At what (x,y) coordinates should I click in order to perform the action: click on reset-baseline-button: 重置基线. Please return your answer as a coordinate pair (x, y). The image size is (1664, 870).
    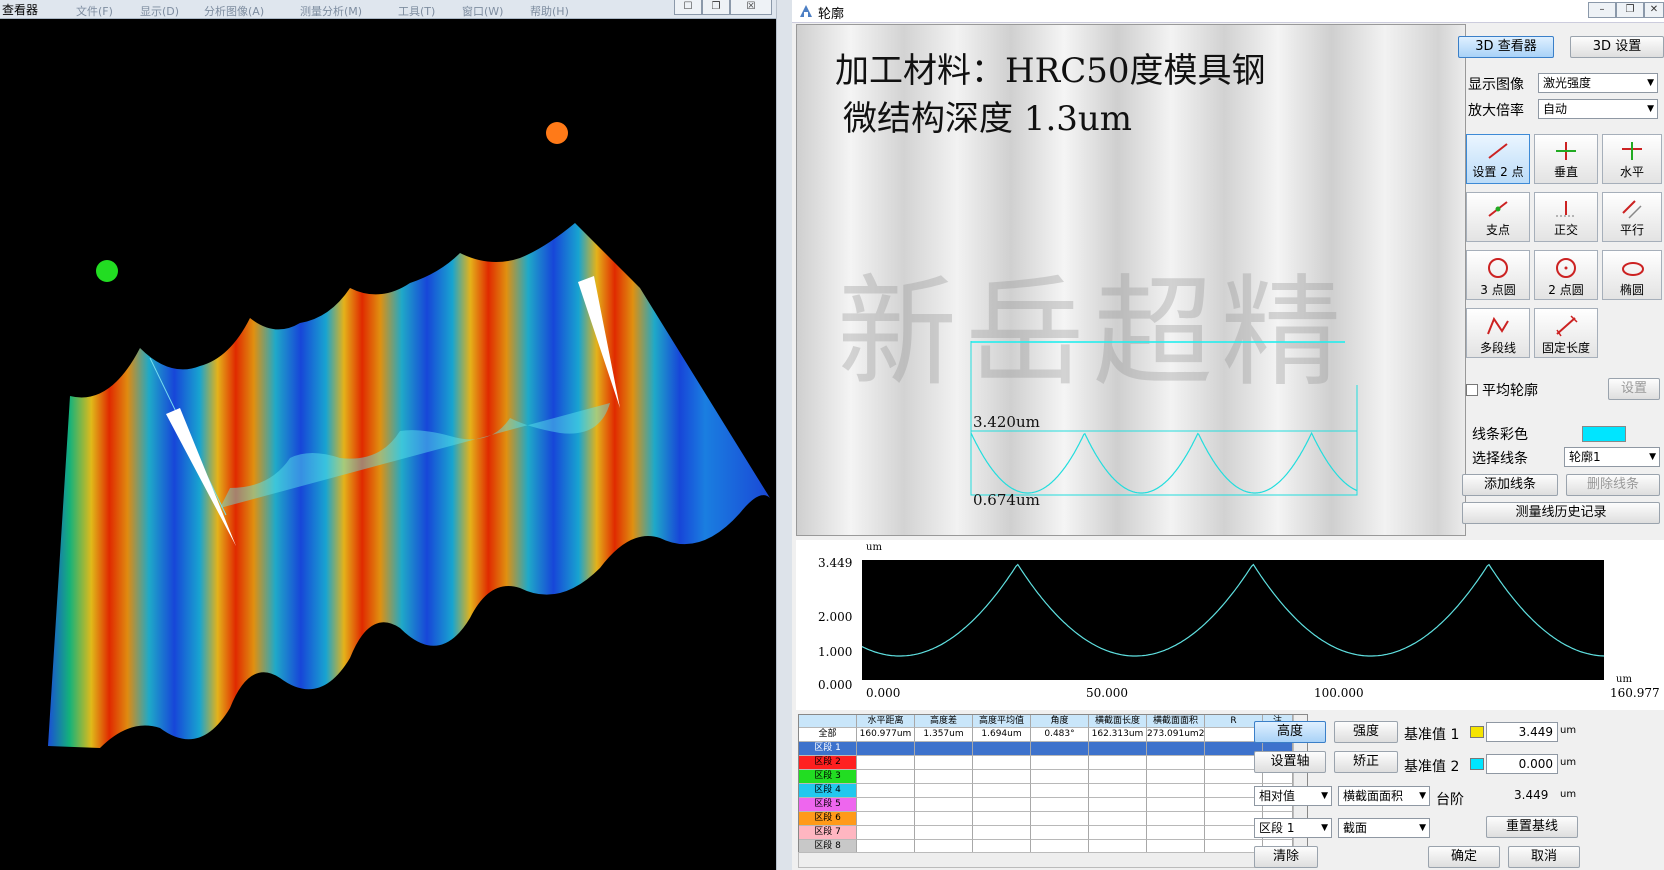
    Looking at the image, I should click on (1532, 827).